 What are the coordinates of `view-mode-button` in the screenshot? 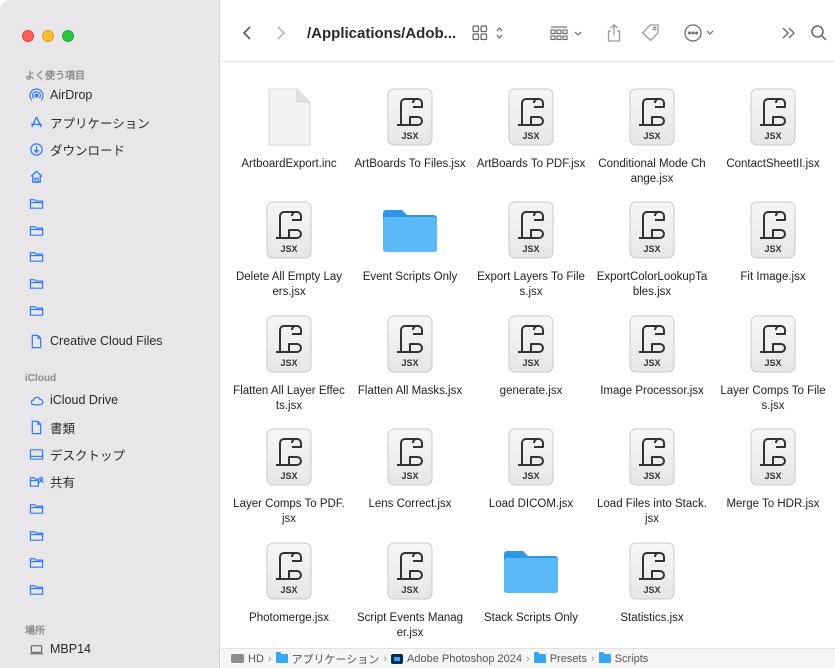 It's located at (491, 33).